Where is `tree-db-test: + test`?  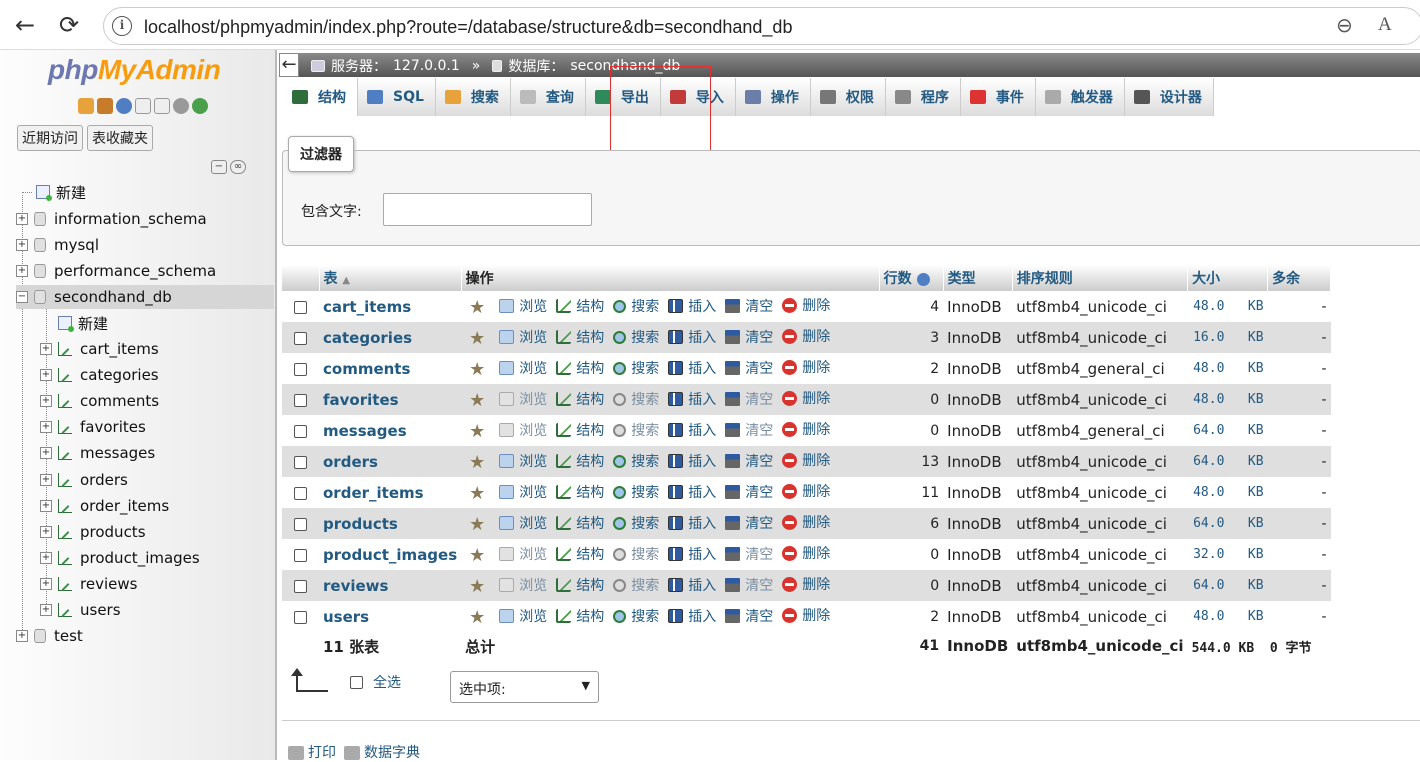
tree-db-test: + test is located at coordinates (49, 636).